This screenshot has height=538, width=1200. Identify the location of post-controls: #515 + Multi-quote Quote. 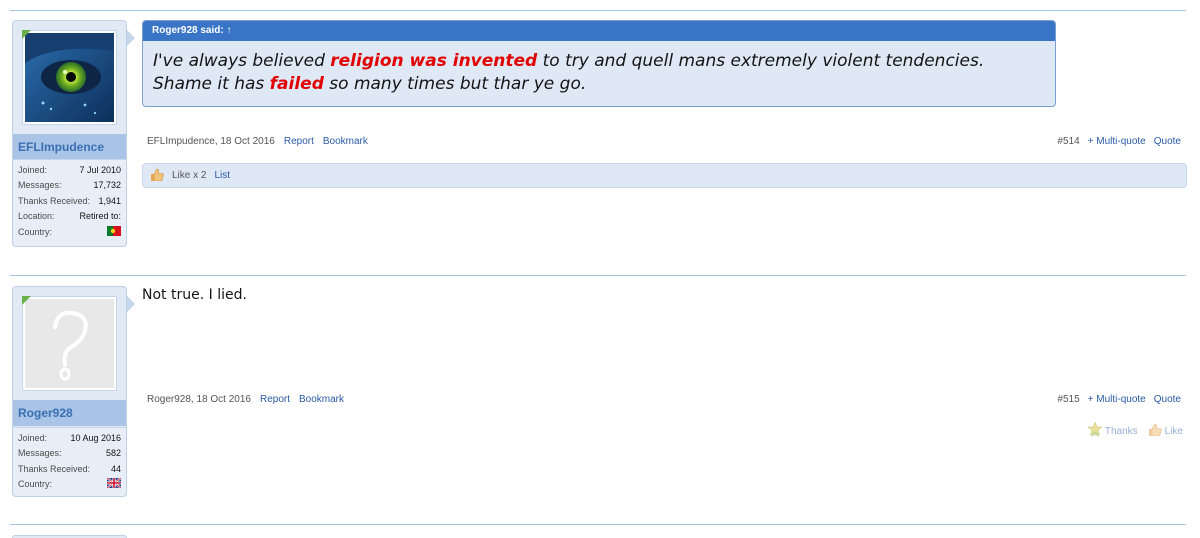
(1119, 399).